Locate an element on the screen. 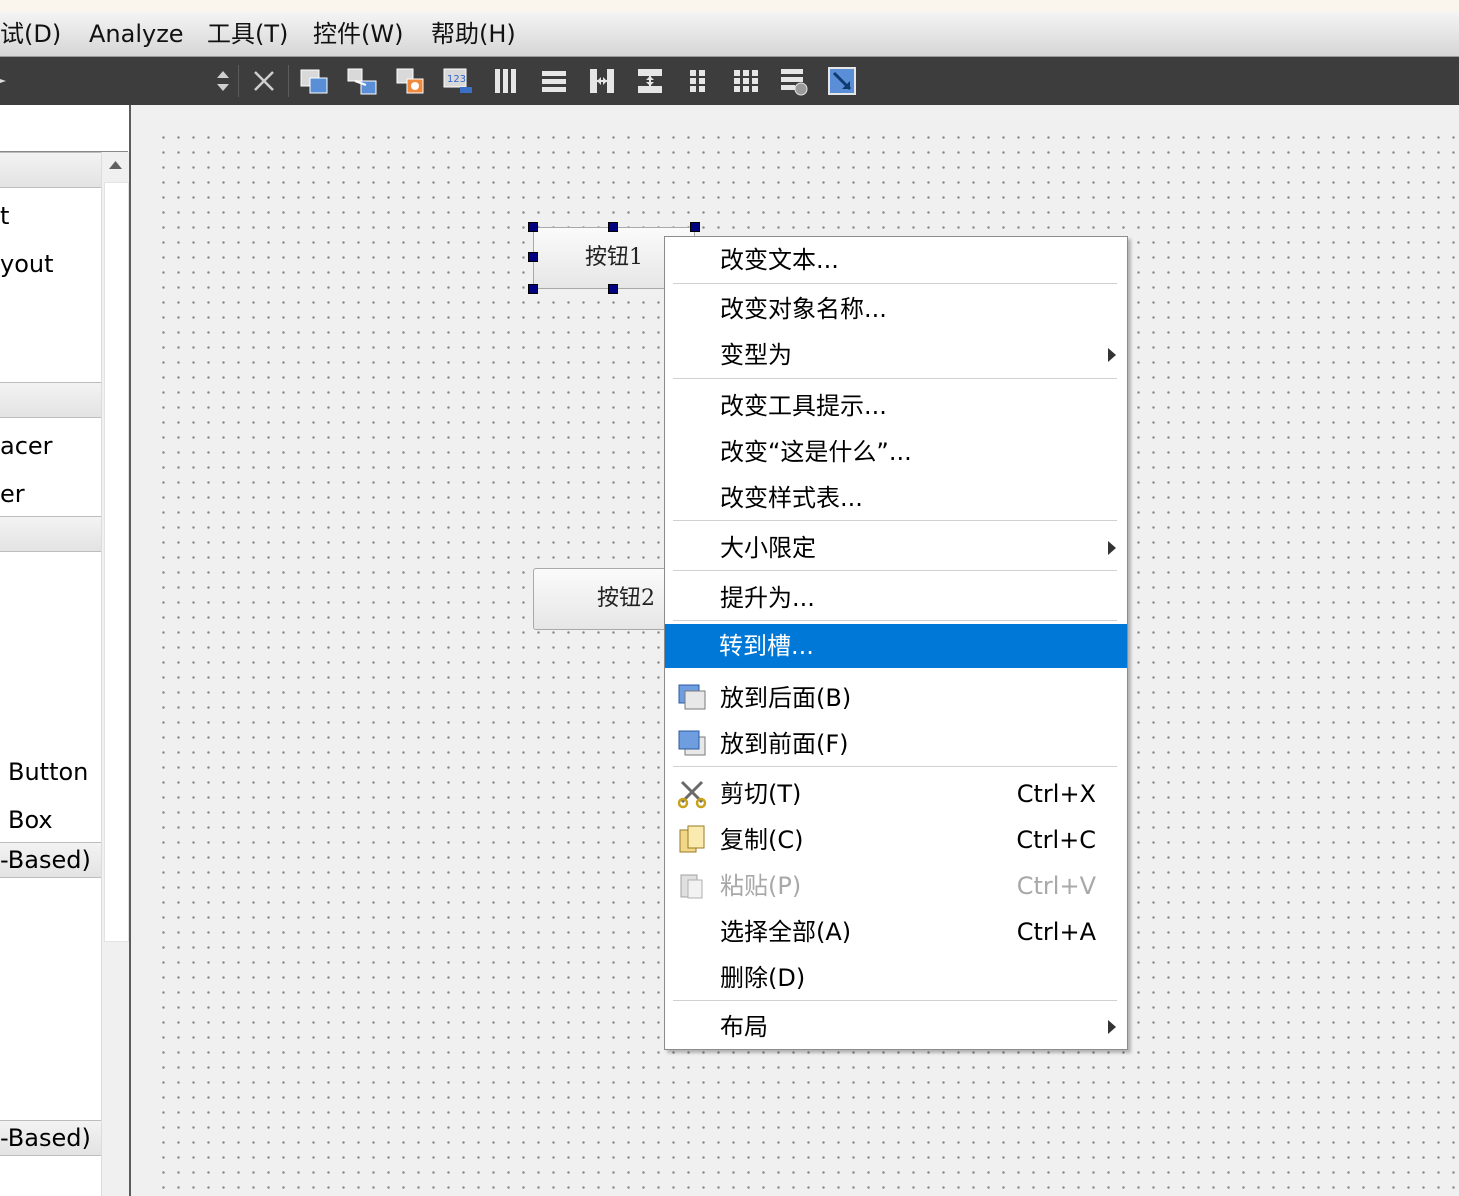  menu-item-label: 删除(D) is located at coordinates (763, 978).